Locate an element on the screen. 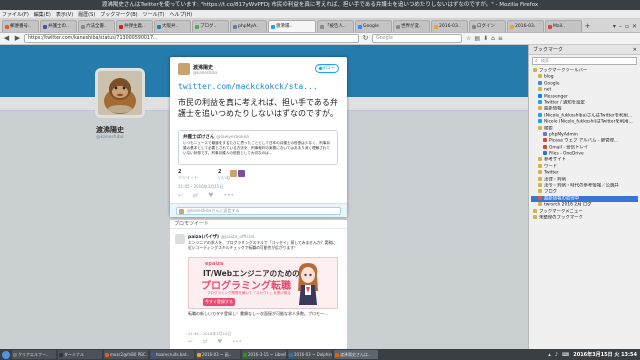  tab: Google is located at coordinates (373, 26).